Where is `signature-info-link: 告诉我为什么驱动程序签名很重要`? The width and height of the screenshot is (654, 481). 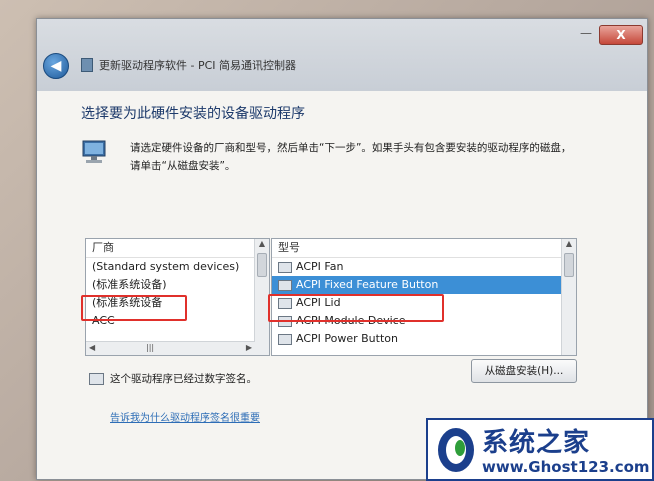 signature-info-link: 告诉我为什么驱动程序签名很重要 is located at coordinates (185, 416).